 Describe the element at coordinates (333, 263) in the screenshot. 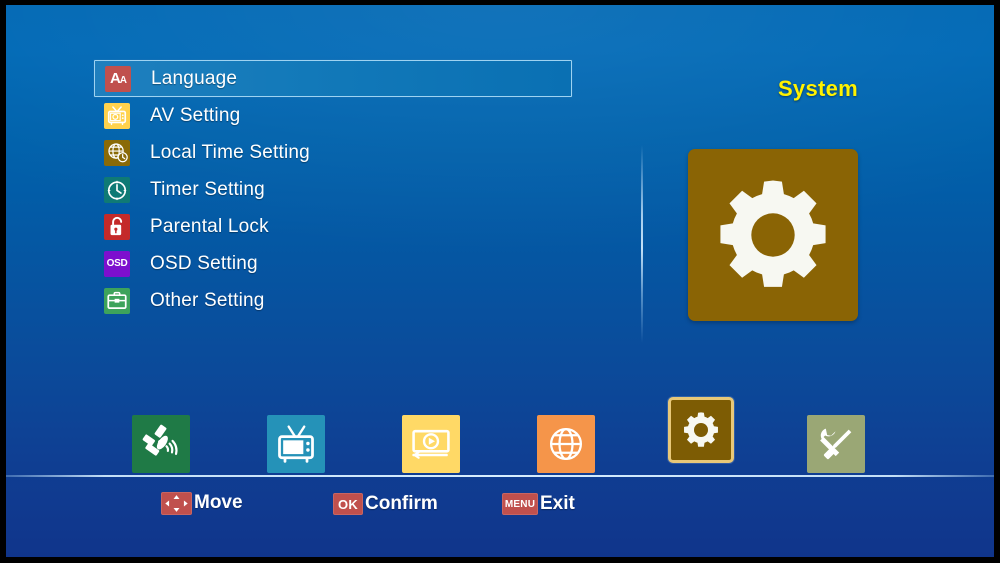

I see `menu-item-osd-setting: OSD OSD Setting` at that location.